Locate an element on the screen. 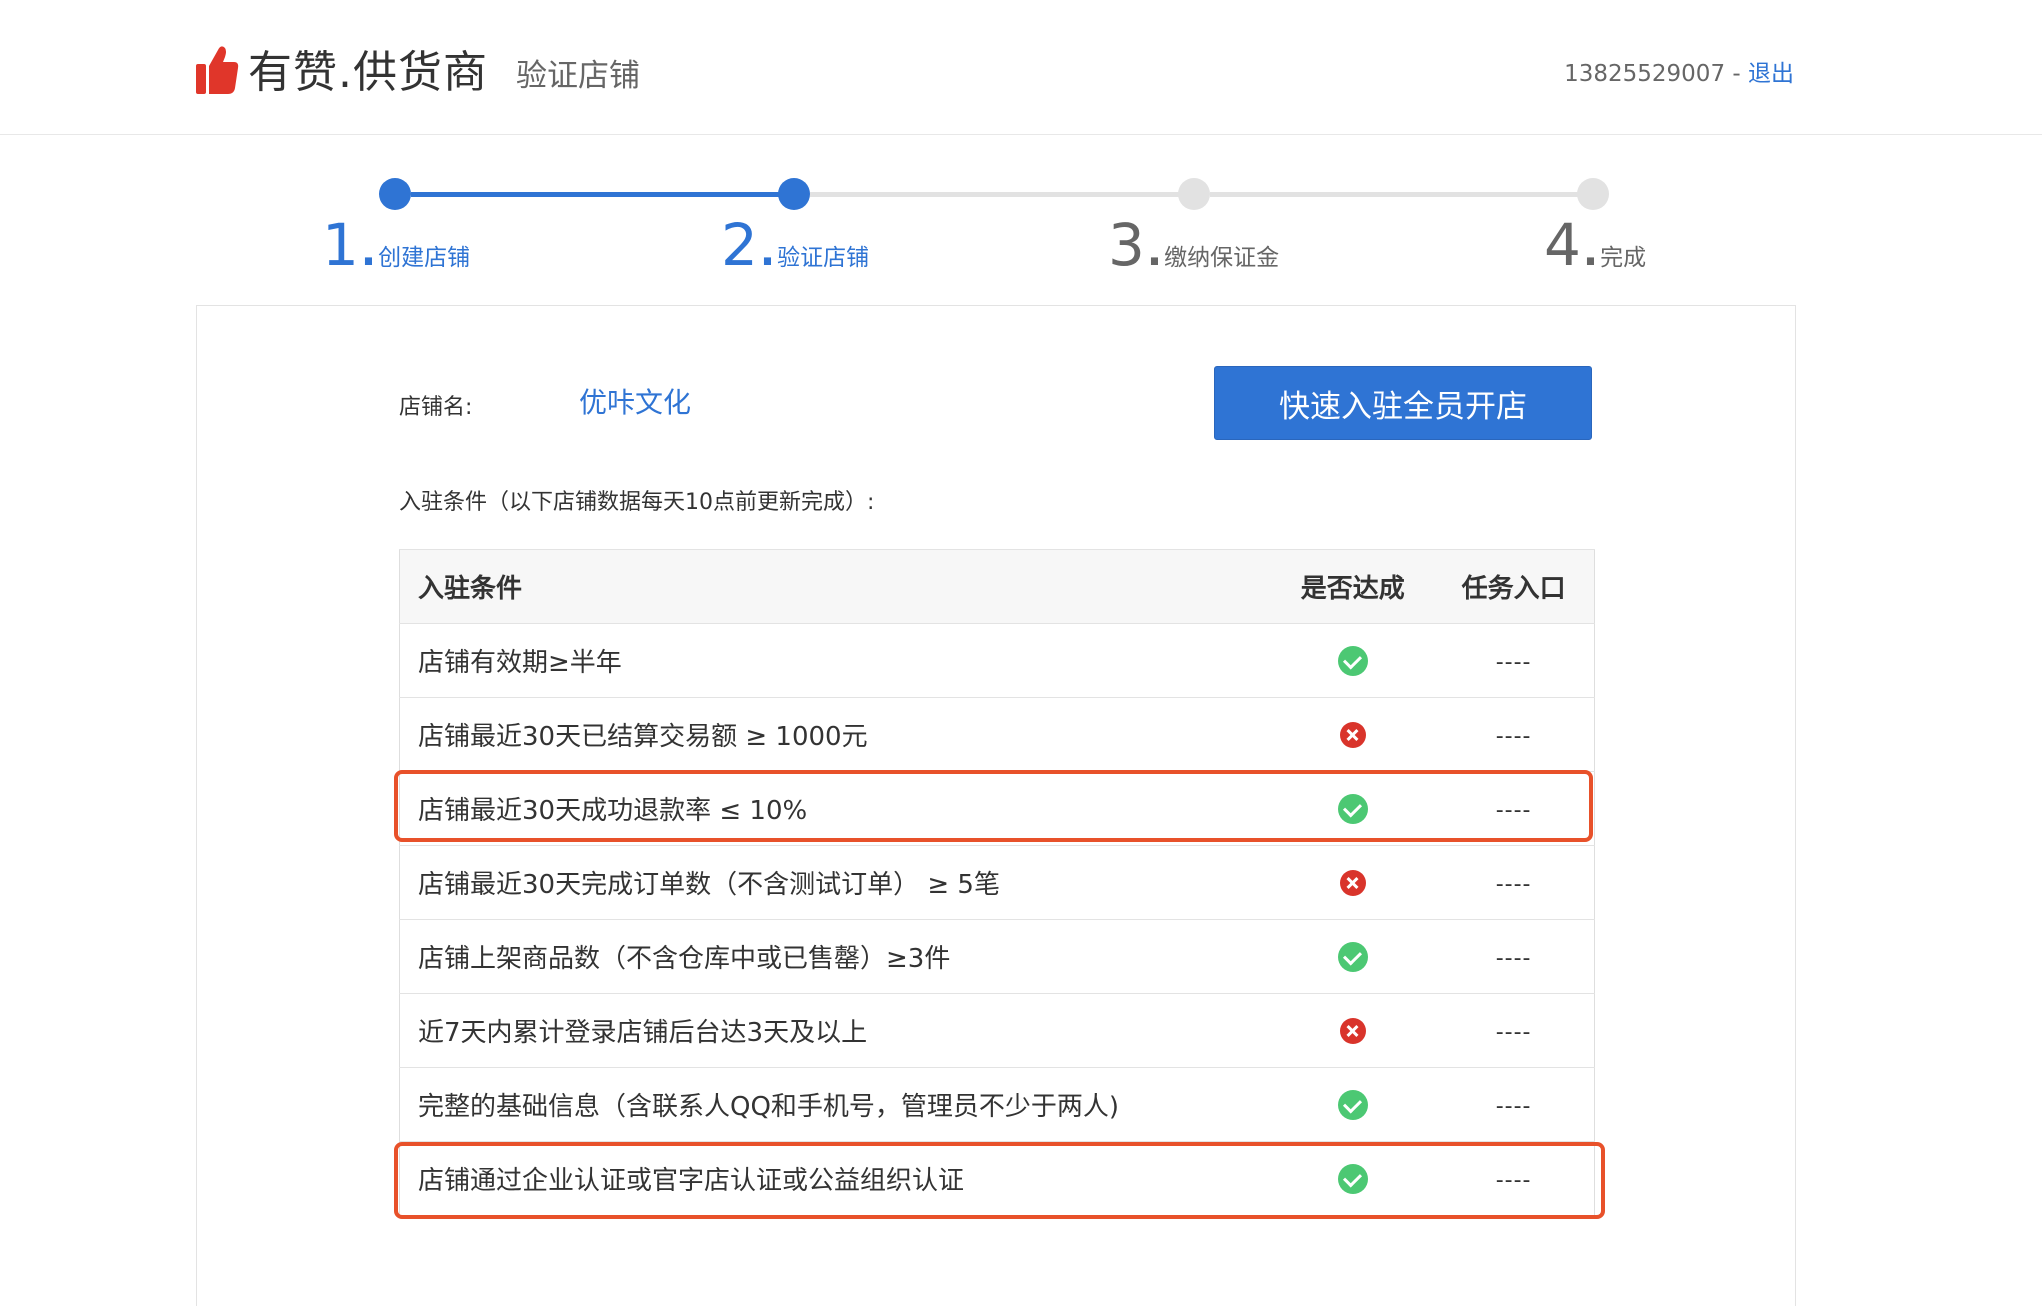 Image resolution: width=2042 pixels, height=1306 pixels. step-3-label: 缴纳保证金 is located at coordinates (1222, 258).